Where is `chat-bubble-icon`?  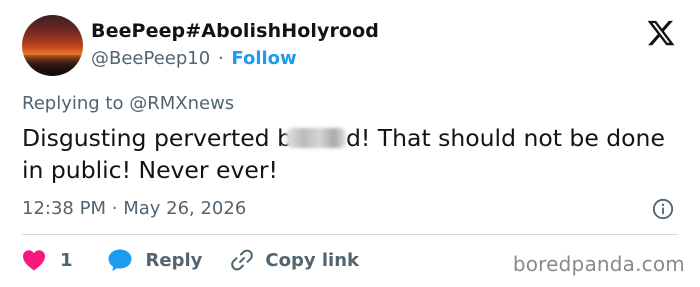
chat-bubble-icon is located at coordinates (120, 260).